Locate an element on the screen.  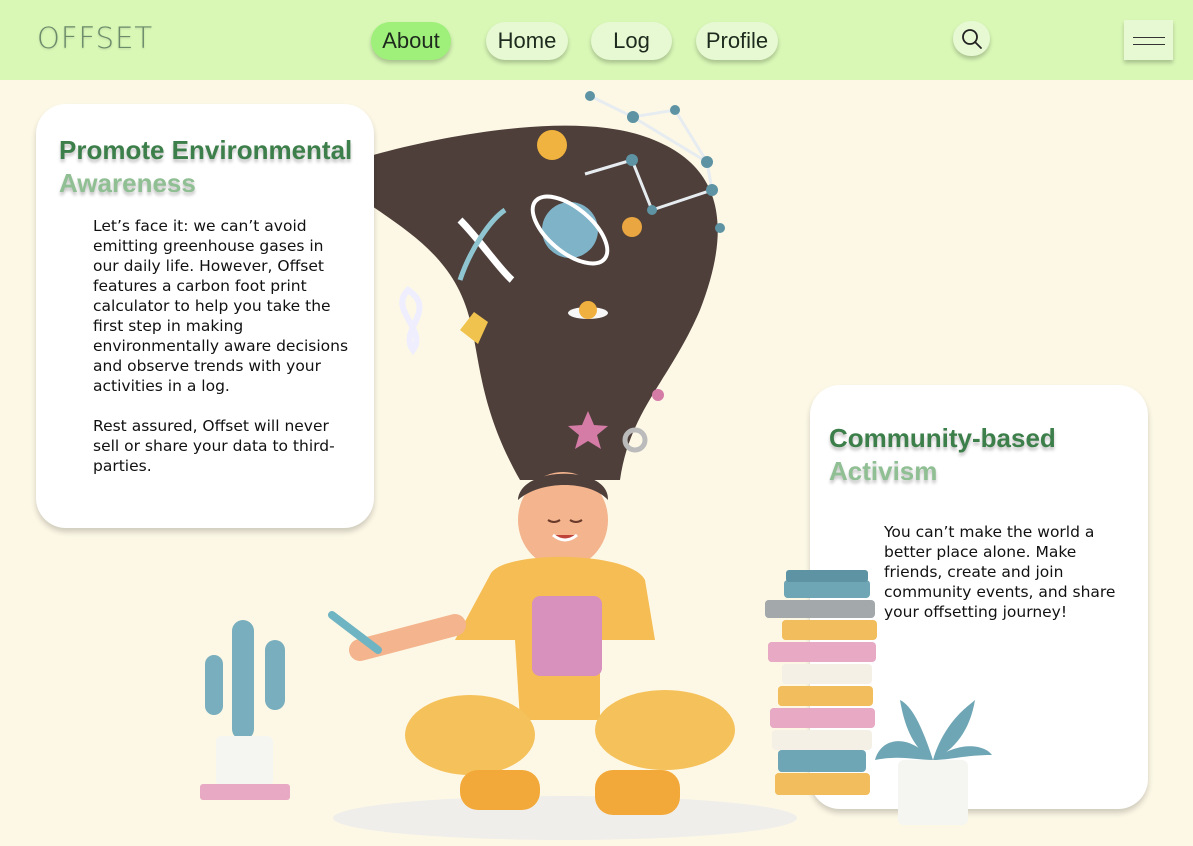
nav-about: About is located at coordinates (411, 41).